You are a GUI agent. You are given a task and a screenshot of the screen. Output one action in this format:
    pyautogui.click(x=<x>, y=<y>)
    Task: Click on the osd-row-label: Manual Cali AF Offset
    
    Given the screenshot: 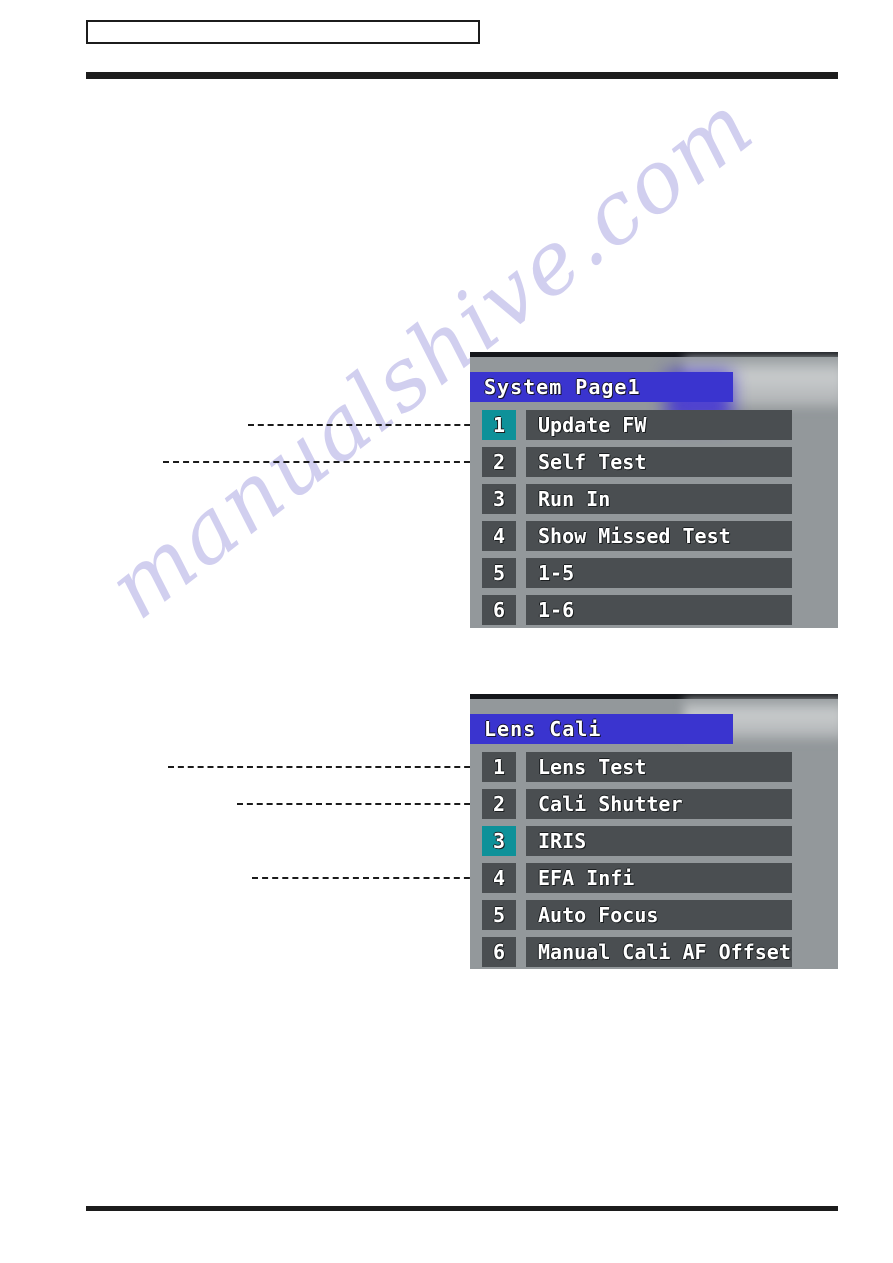 What is the action you would take?
    pyautogui.click(x=659, y=952)
    